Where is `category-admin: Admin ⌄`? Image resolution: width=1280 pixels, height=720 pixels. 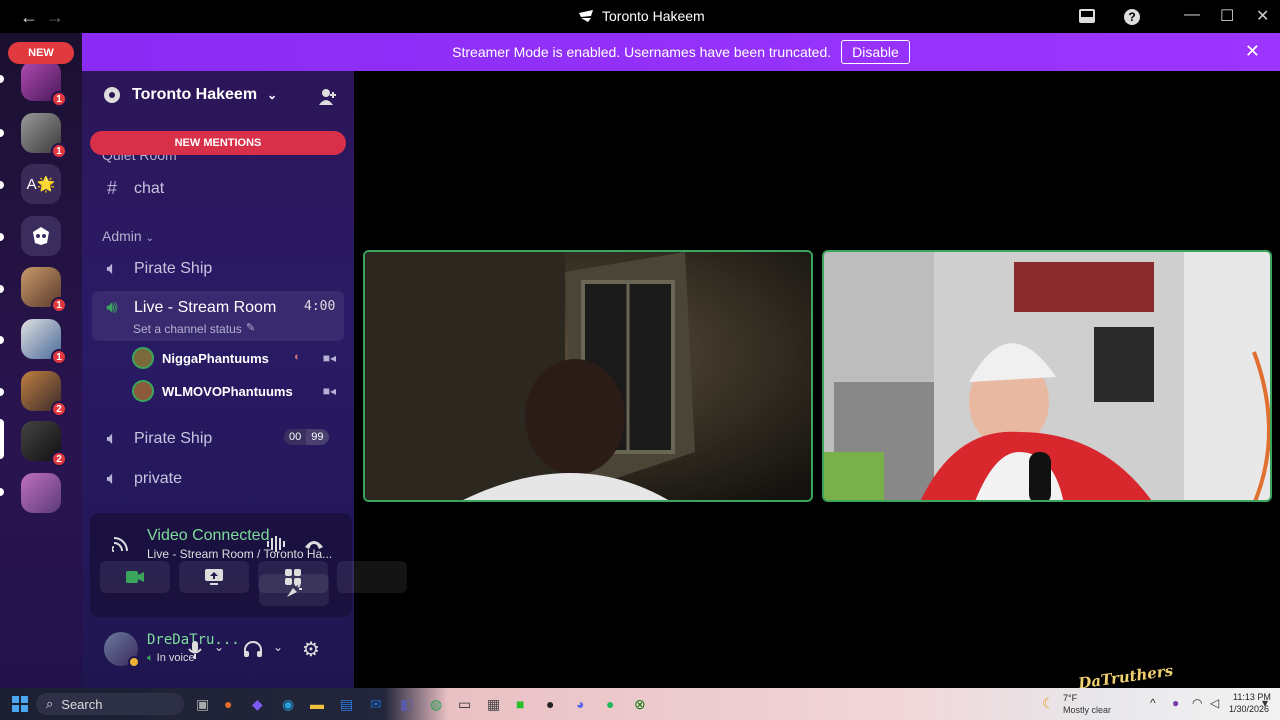
category-admin: Admin ⌄ is located at coordinates (128, 236).